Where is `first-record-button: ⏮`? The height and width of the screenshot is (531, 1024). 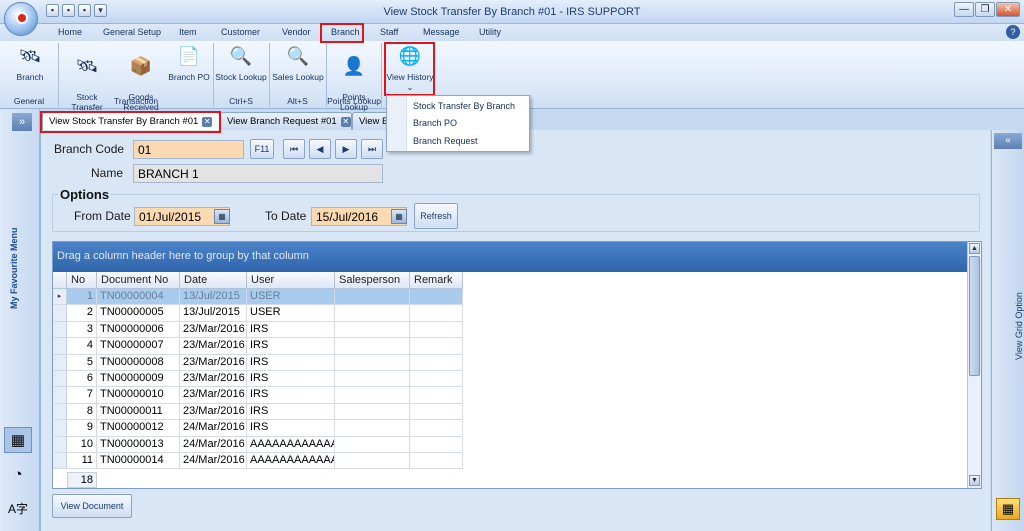
first-record-button: ⏮ is located at coordinates (294, 149).